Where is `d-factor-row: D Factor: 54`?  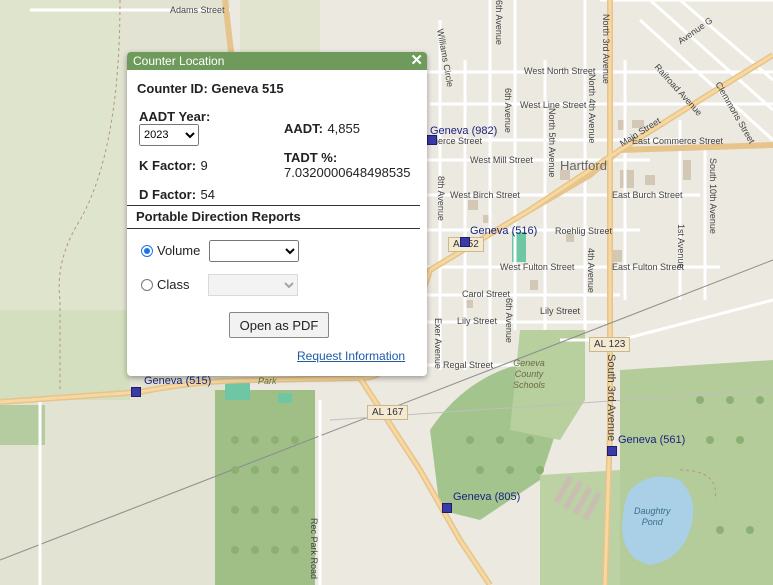
d-factor-row: D Factor: 54 is located at coordinates (177, 195).